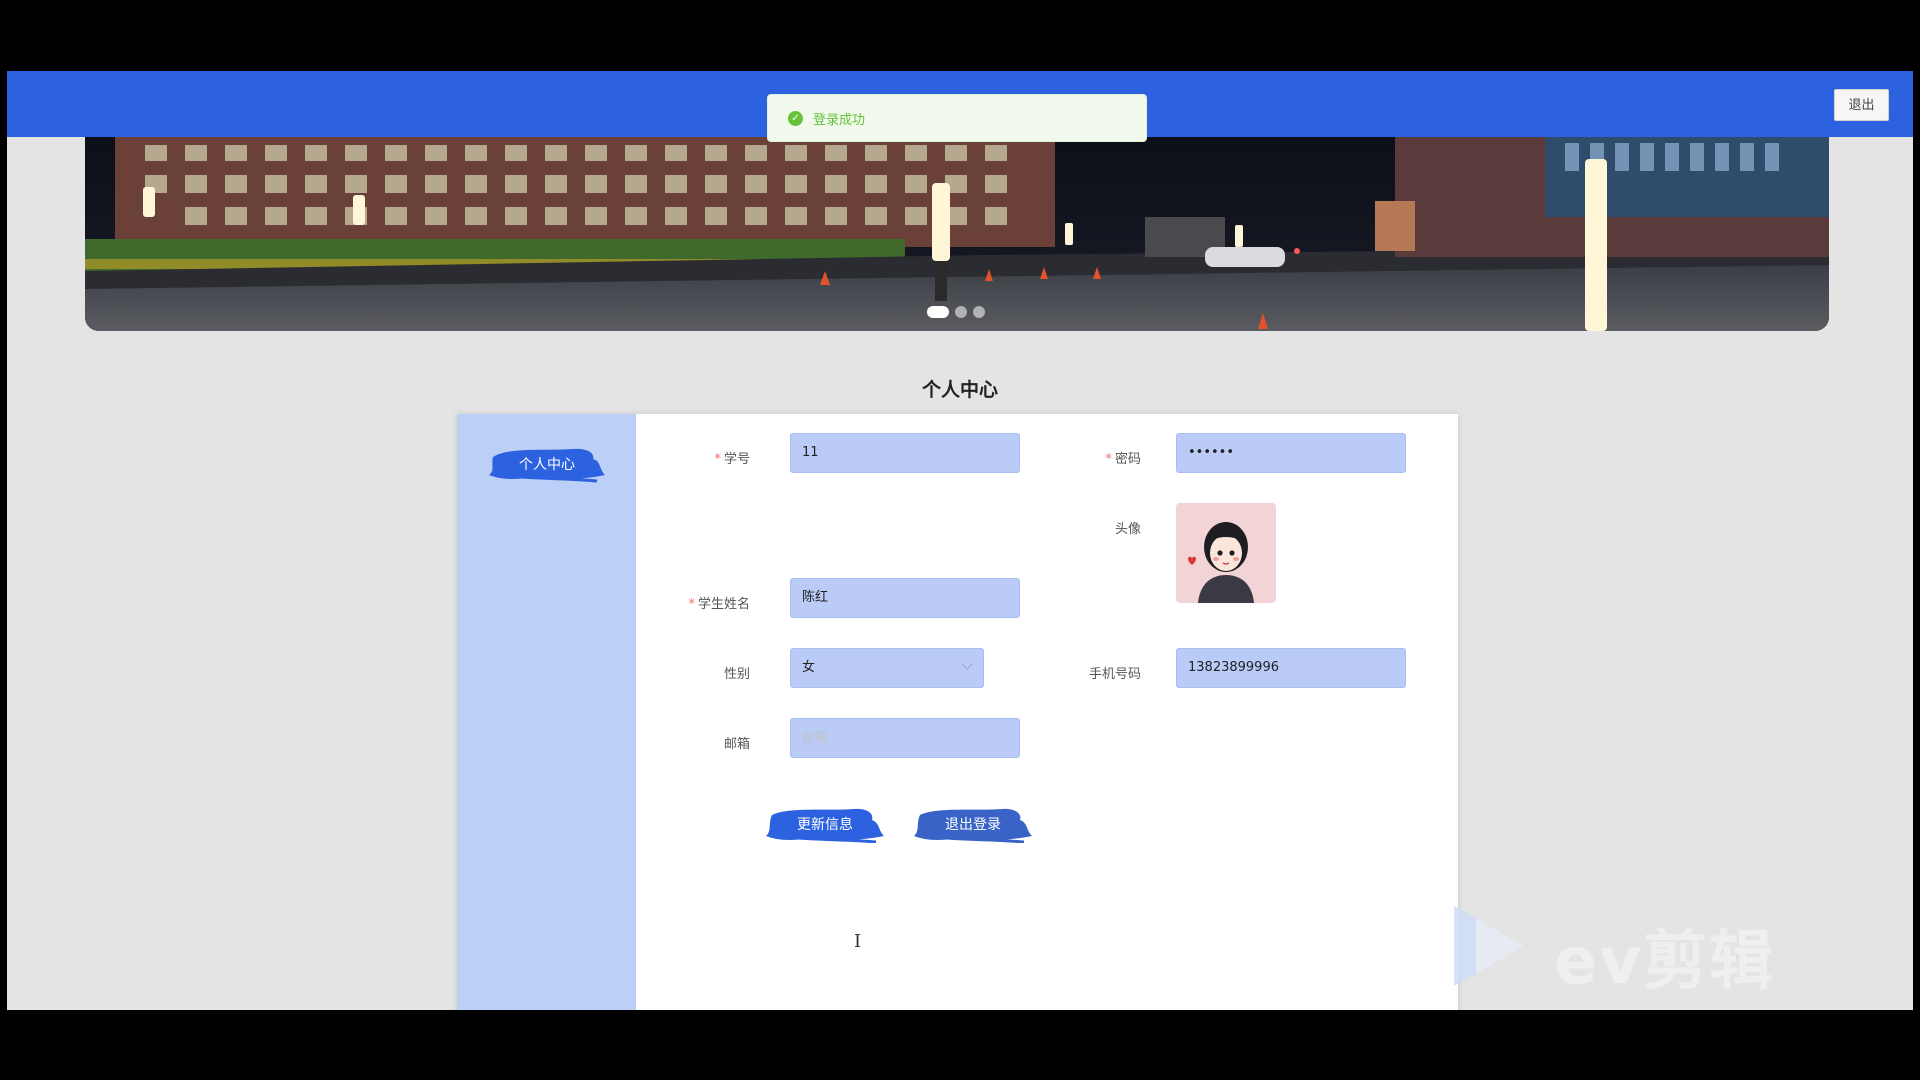 The image size is (1920, 1080). Describe the element at coordinates (1114, 674) in the screenshot. I see `phone-label: 手机号码` at that location.